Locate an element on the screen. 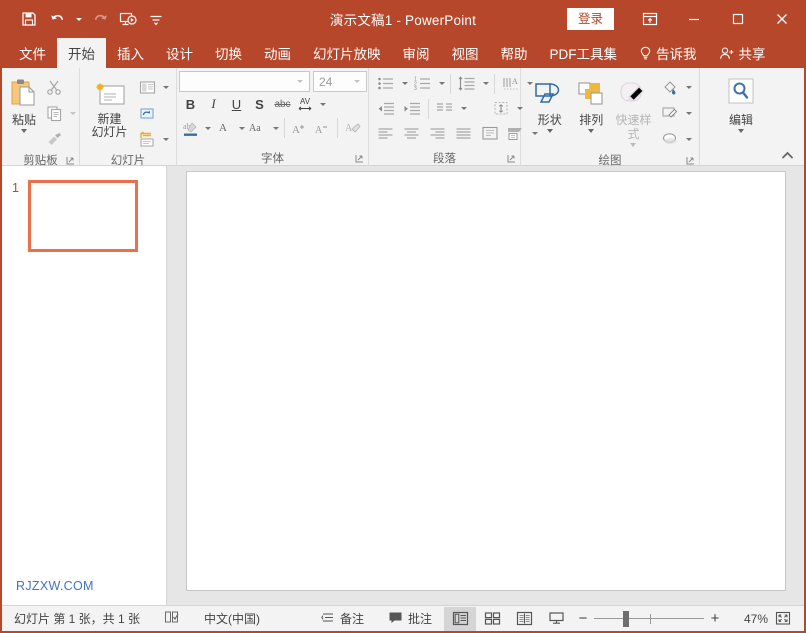 The image size is (806, 633). new-slide-button: 新建 幻灯片 is located at coordinates (109, 105).